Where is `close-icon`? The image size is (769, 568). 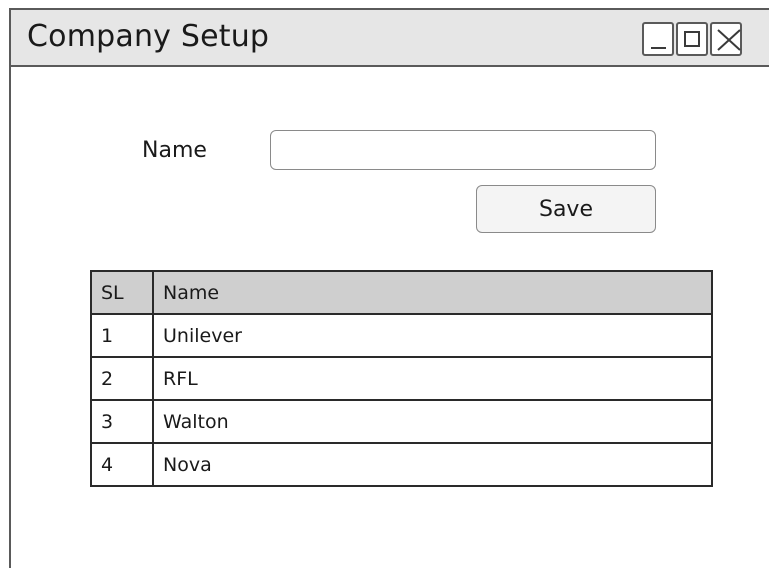 close-icon is located at coordinates (729, 40).